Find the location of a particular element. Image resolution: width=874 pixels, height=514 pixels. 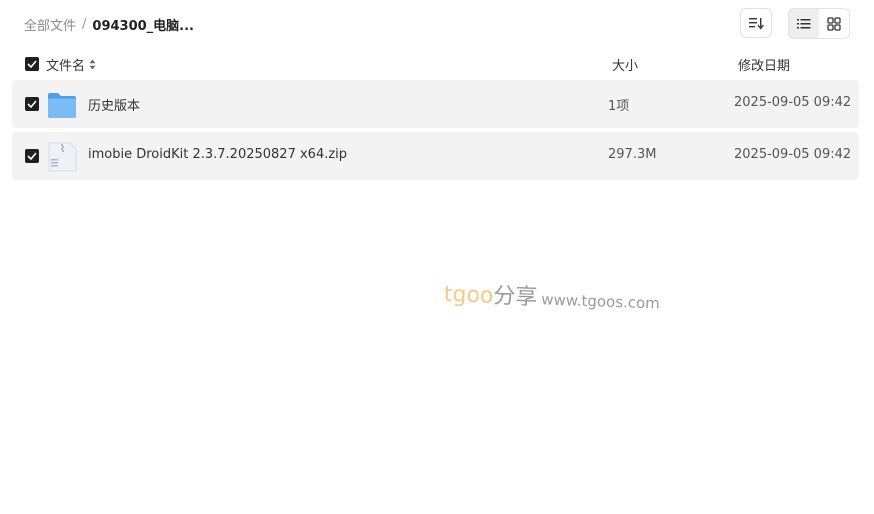

grid-view-icon is located at coordinates (834, 23).